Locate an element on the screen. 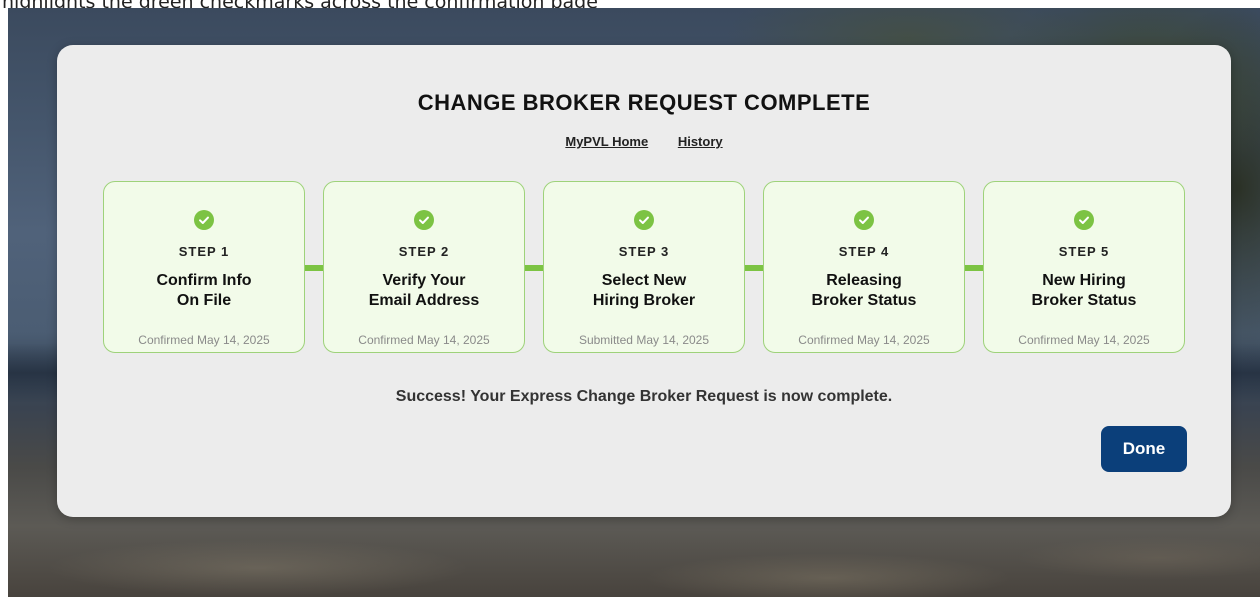 The height and width of the screenshot is (597, 1260). done-button: Done is located at coordinates (1144, 449).